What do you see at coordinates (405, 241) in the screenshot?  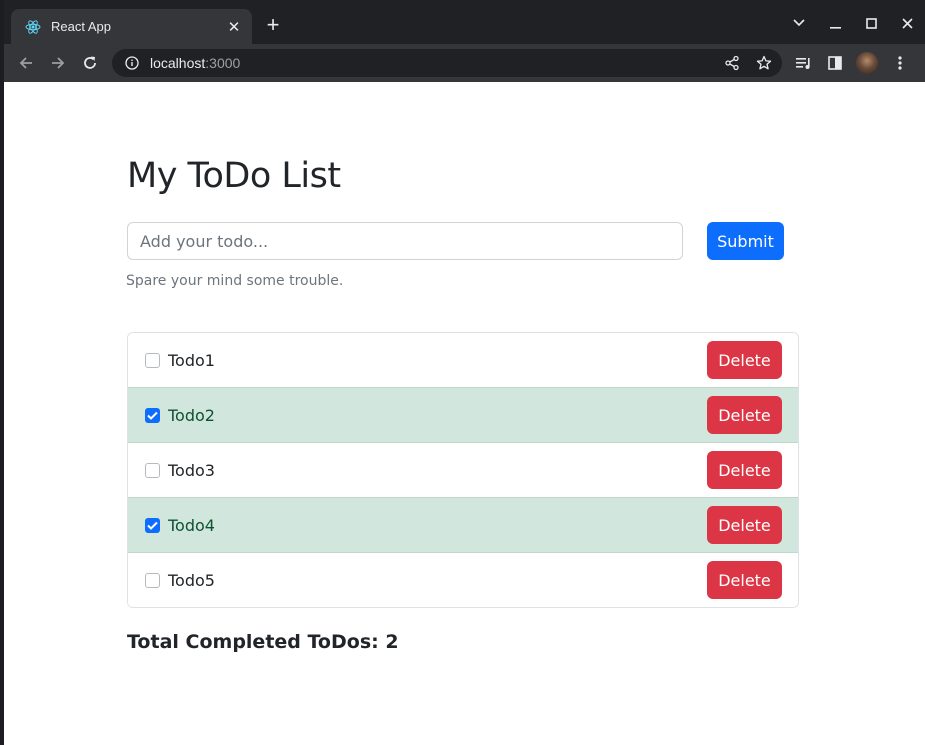 I see `todo-input` at bounding box center [405, 241].